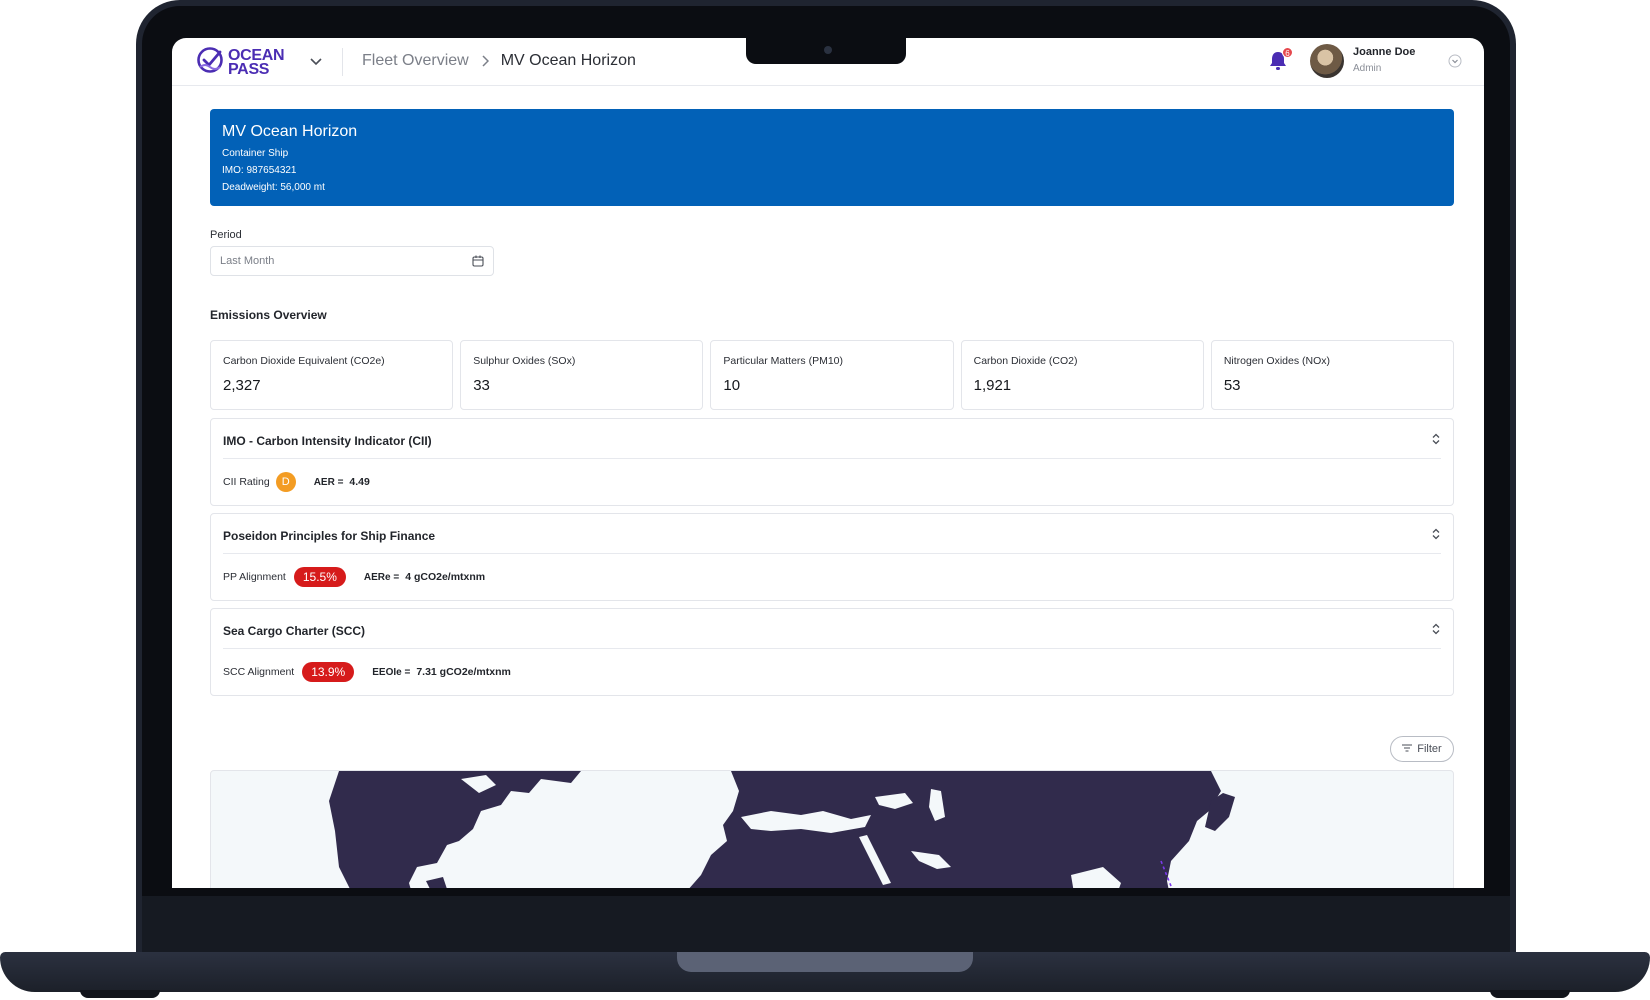  I want to click on scc-accordion-header: Sea Cargo Charter (SCC), so click(832, 629).